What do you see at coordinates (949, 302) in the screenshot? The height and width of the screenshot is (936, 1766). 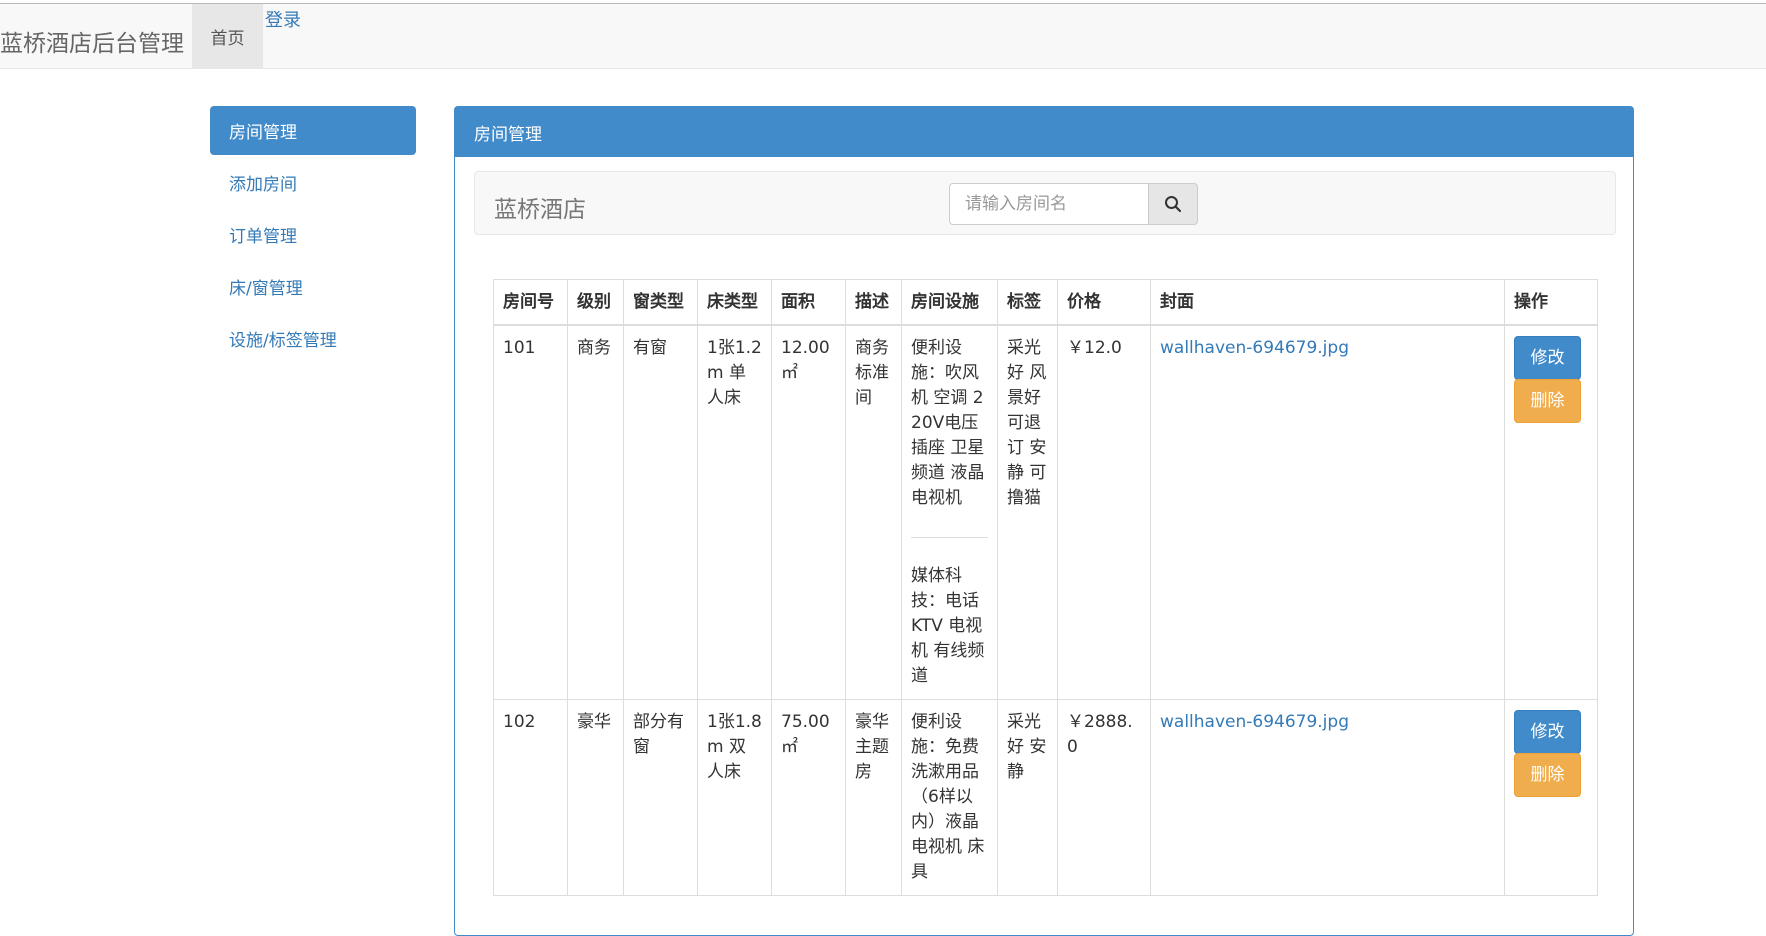 I see `header-facilities: 房间设施` at bounding box center [949, 302].